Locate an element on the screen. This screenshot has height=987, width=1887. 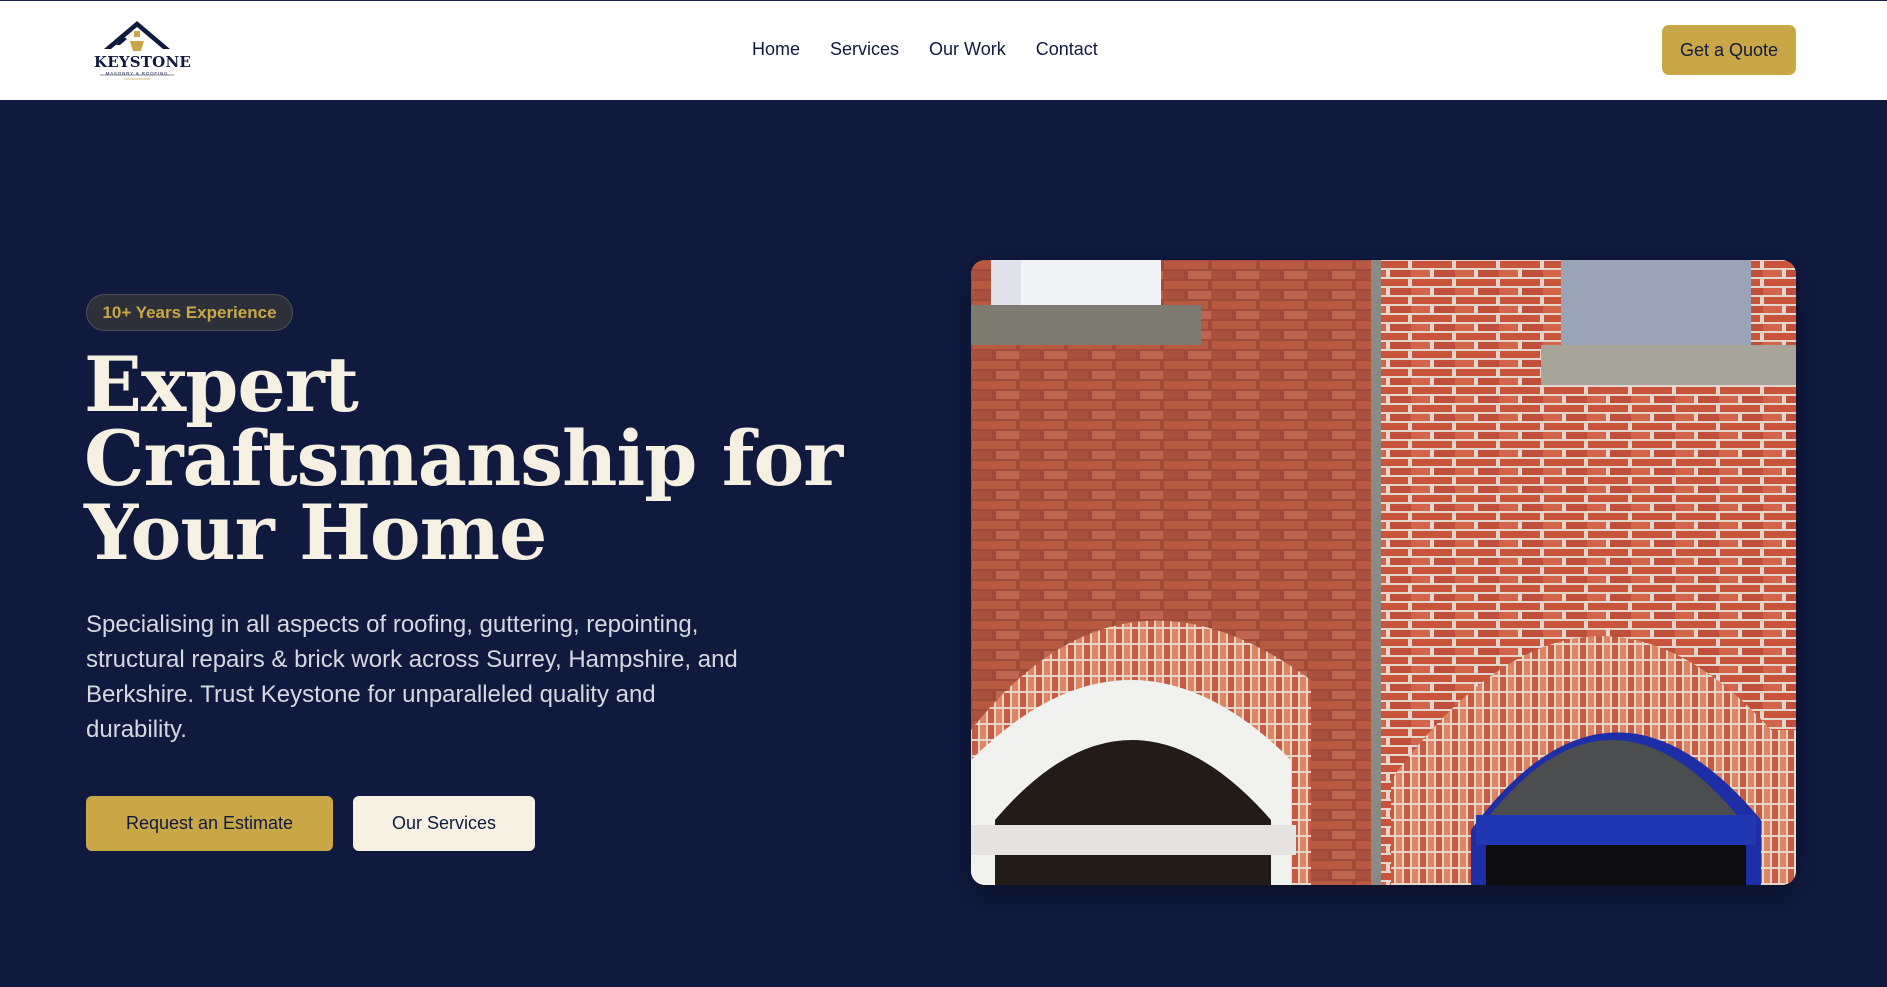
hero-headline: Expert Craftsmanship for Your Home is located at coordinates (463, 458).